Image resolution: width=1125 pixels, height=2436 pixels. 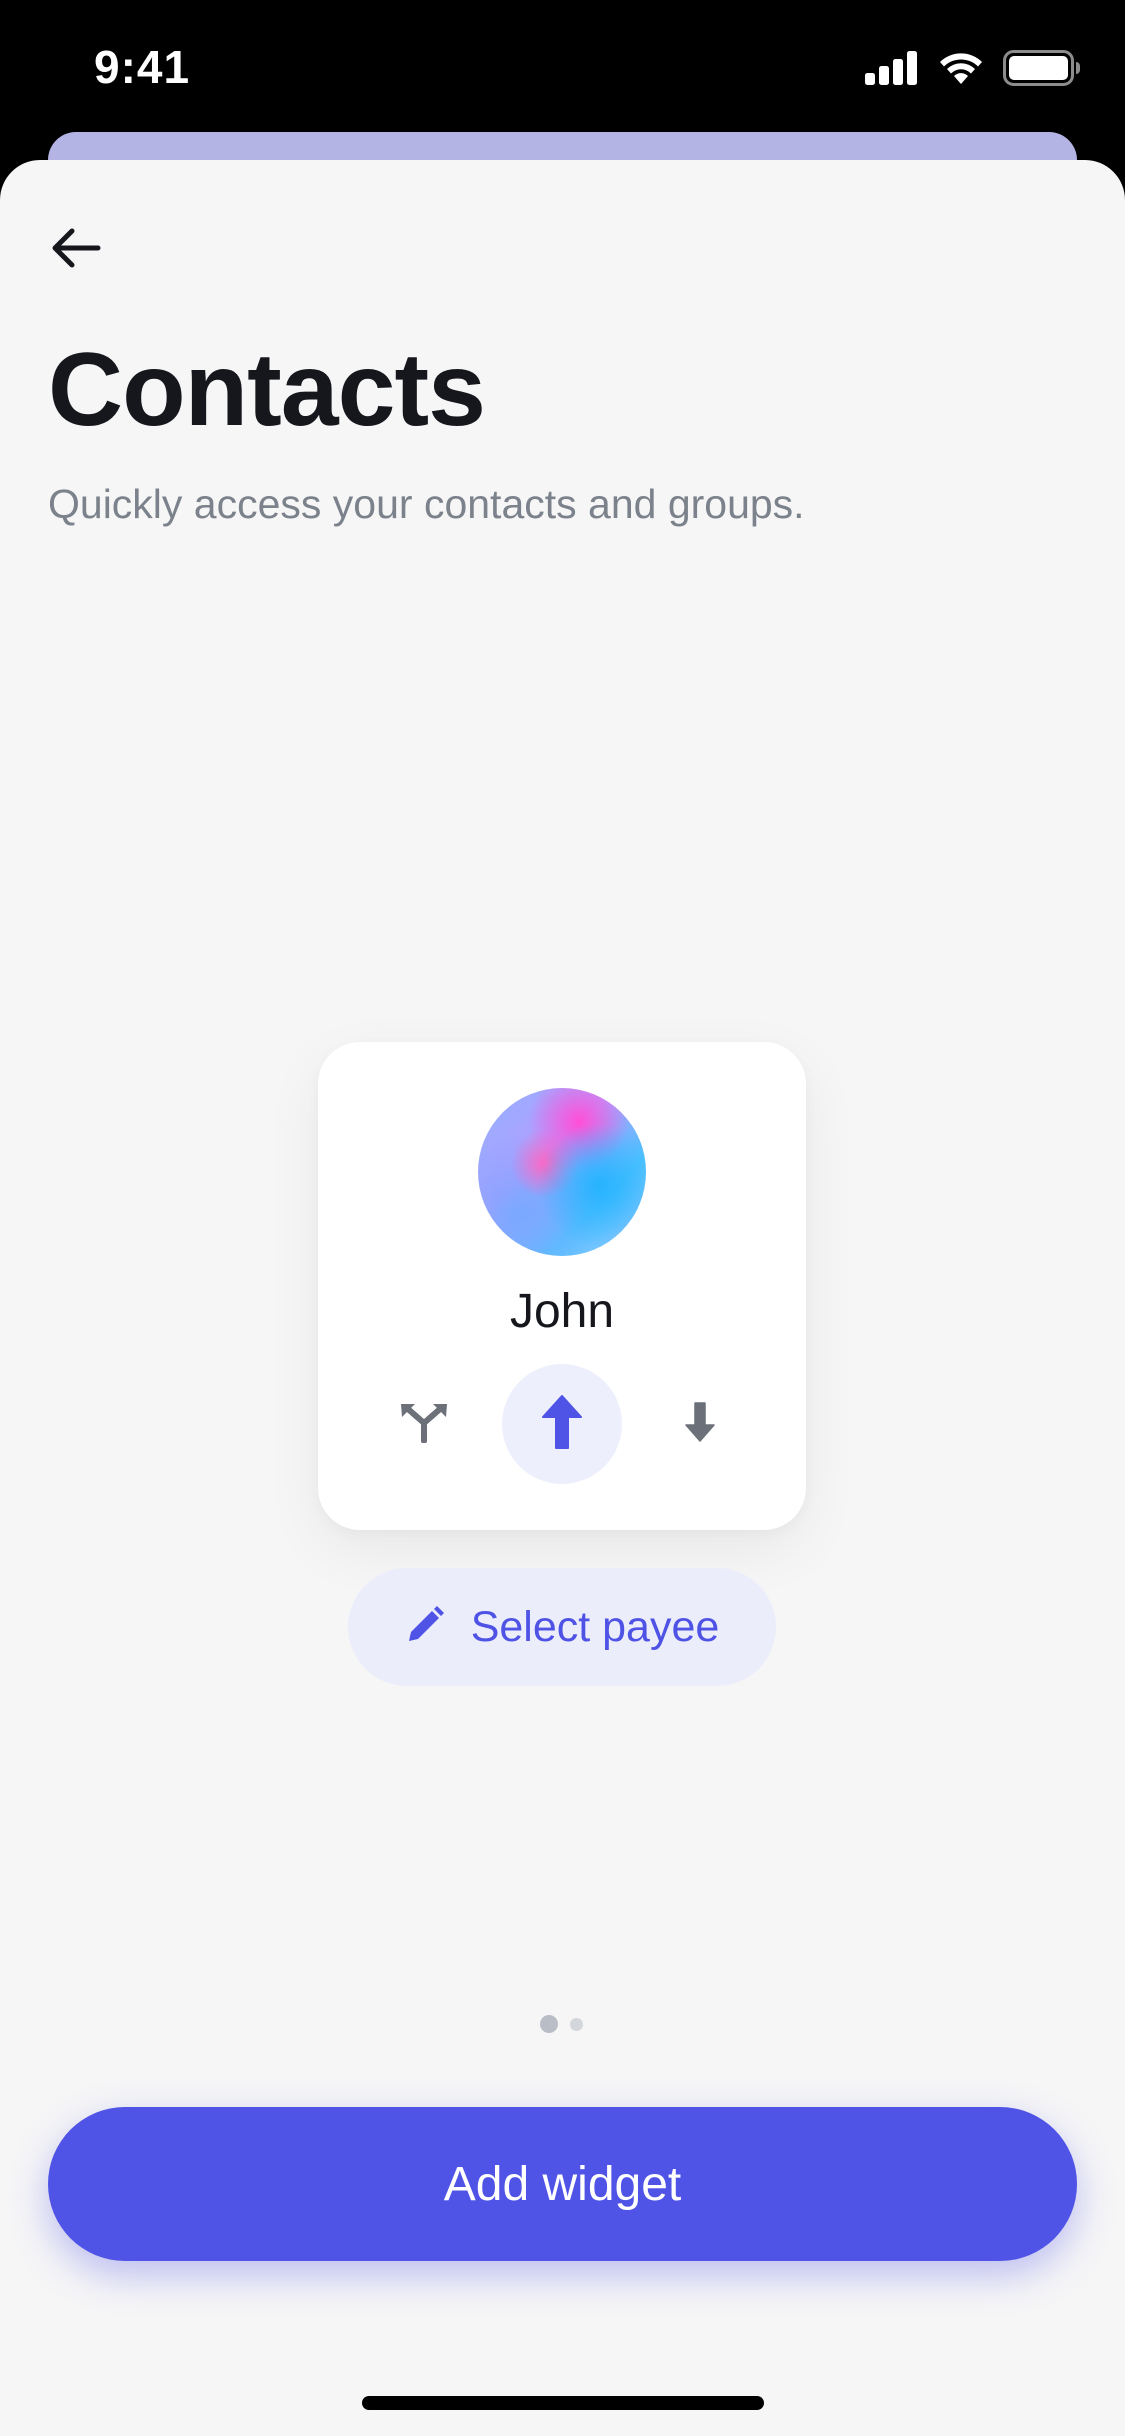 What do you see at coordinates (561, 2024) in the screenshot?
I see `page-indicator` at bounding box center [561, 2024].